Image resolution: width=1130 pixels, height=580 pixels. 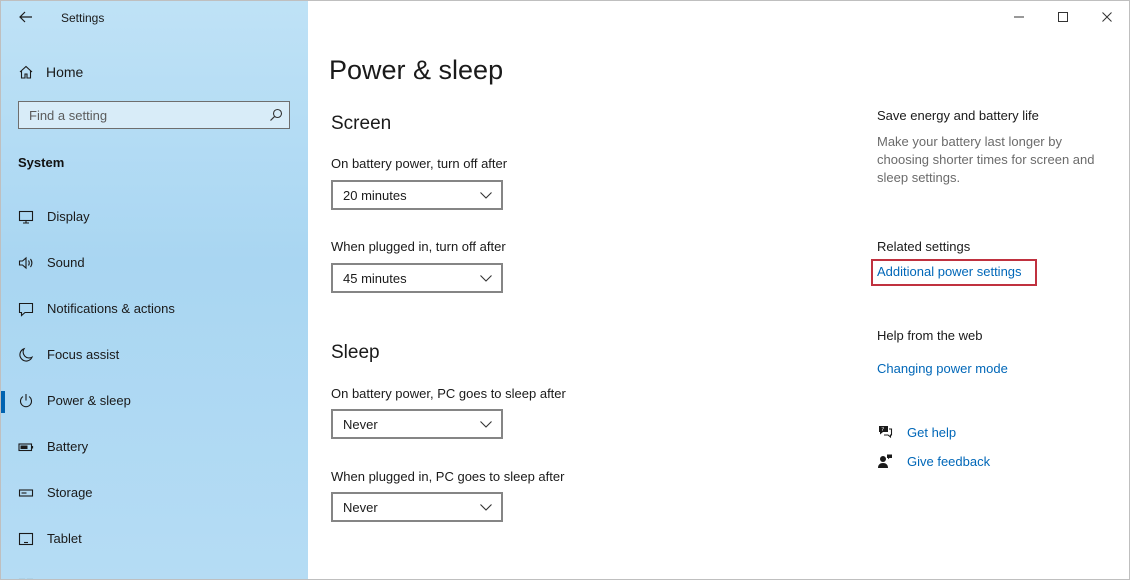 What do you see at coordinates (949, 461) in the screenshot?
I see `give-feedback-link: Give feedback` at bounding box center [949, 461].